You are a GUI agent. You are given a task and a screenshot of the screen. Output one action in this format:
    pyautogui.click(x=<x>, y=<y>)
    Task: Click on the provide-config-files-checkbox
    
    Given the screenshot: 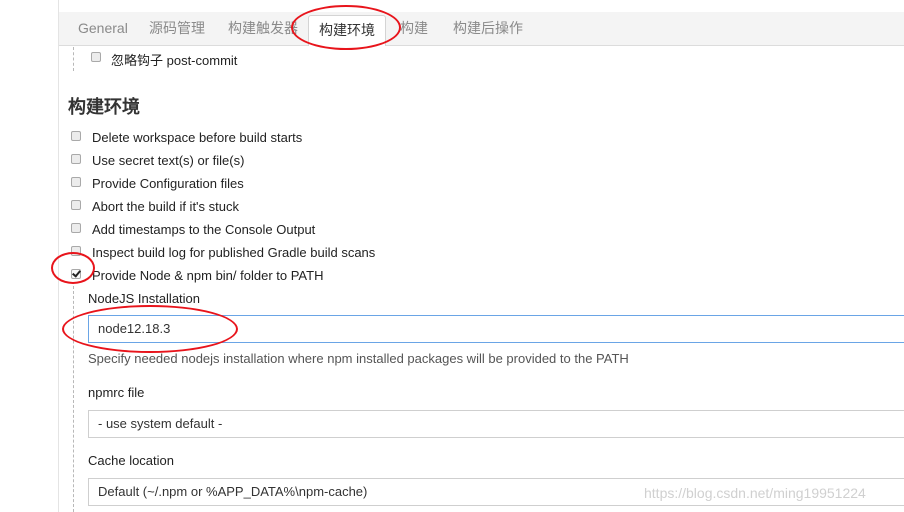 What is the action you would take?
    pyautogui.click(x=76, y=182)
    